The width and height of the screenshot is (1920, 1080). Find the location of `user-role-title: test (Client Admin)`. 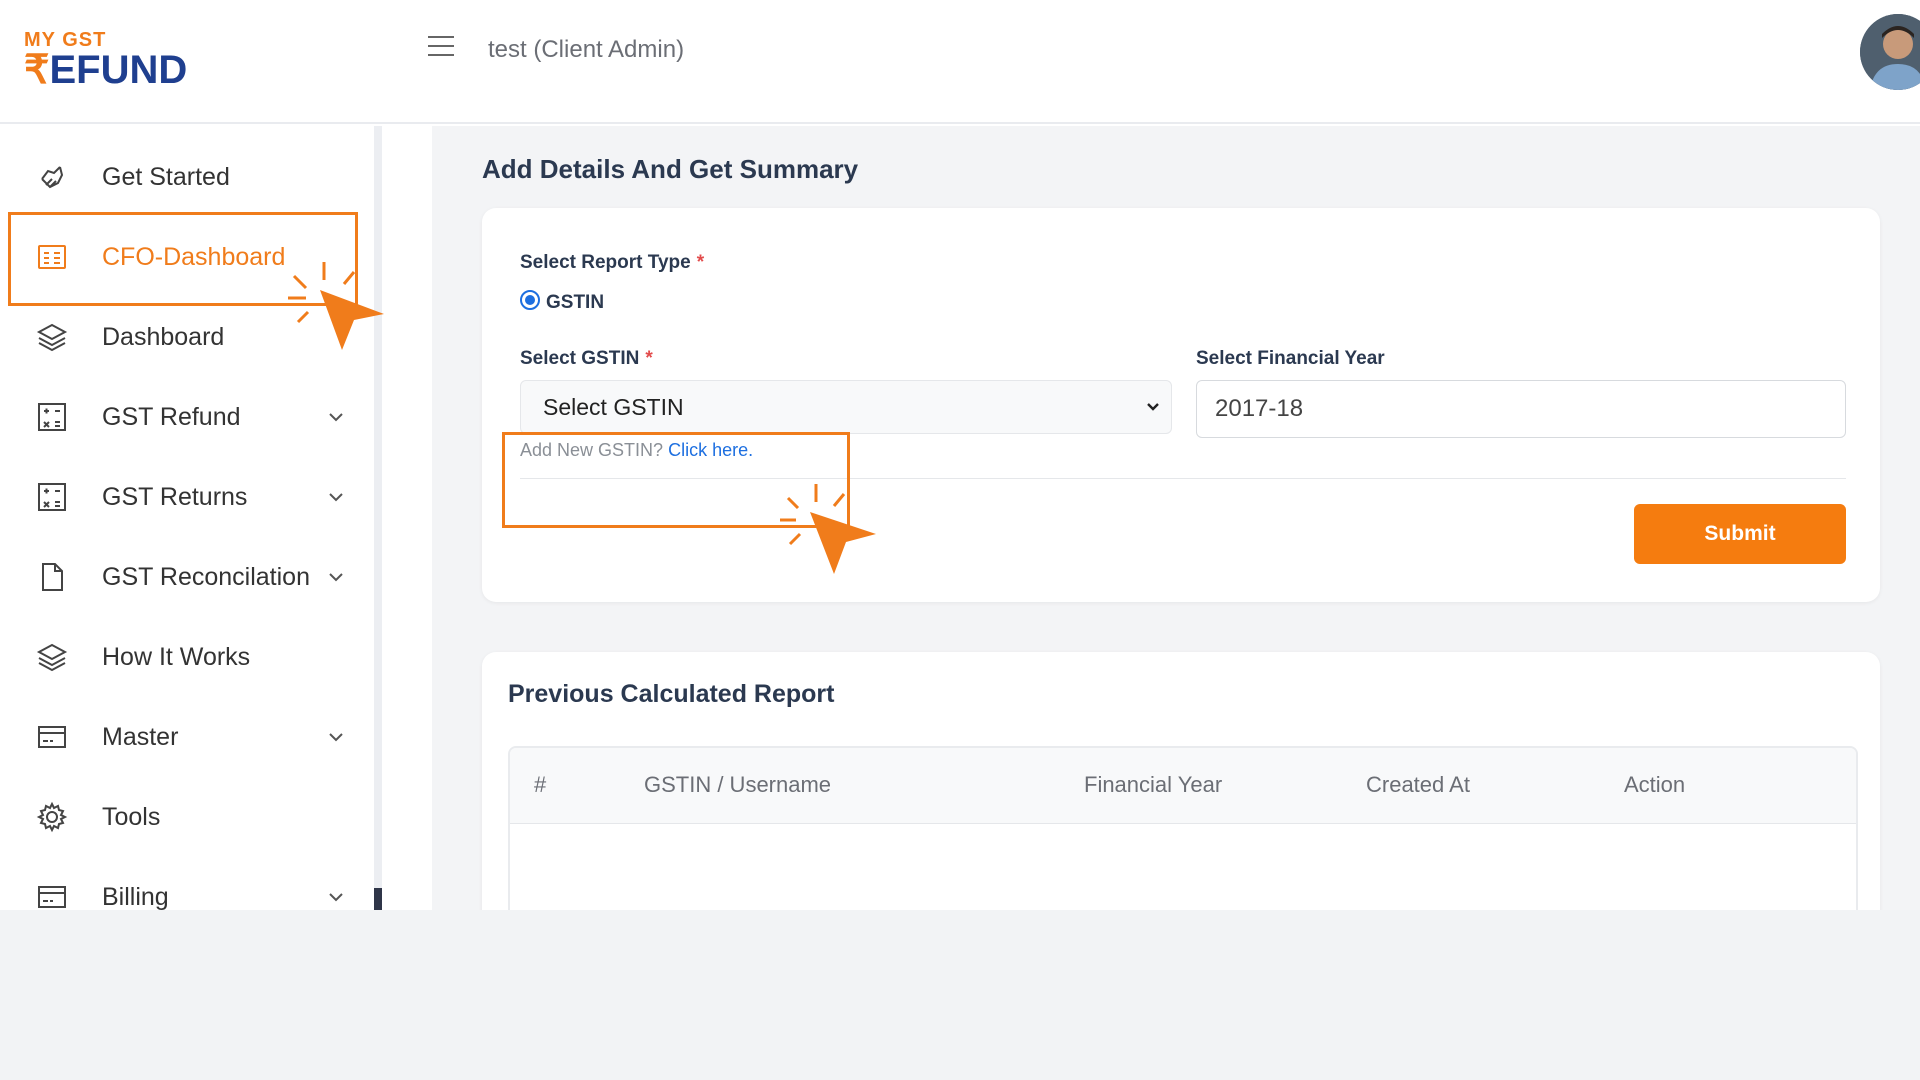

user-role-title: test (Client Admin) is located at coordinates (586, 49).